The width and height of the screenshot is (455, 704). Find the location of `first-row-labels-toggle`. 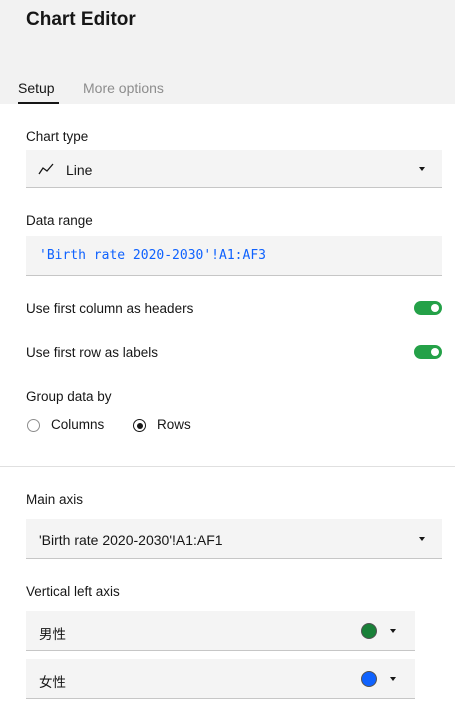

first-row-labels-toggle is located at coordinates (428, 352).